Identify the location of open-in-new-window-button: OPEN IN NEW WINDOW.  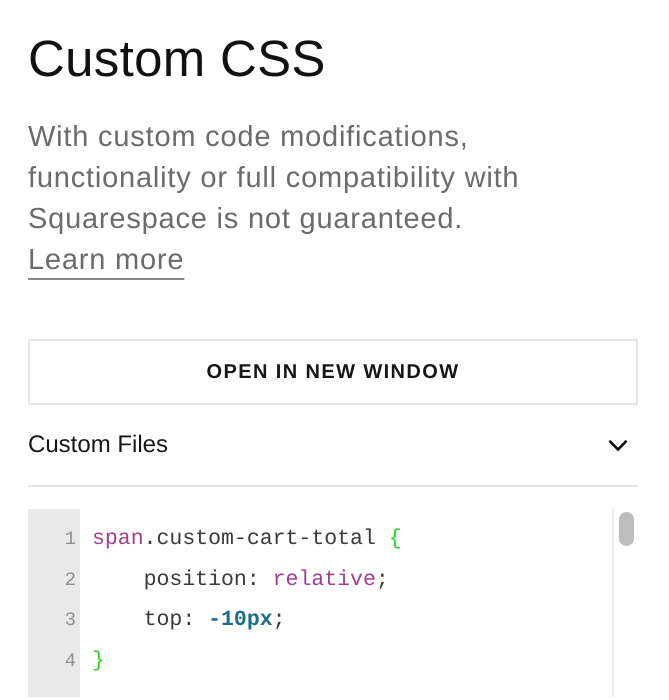
(333, 372).